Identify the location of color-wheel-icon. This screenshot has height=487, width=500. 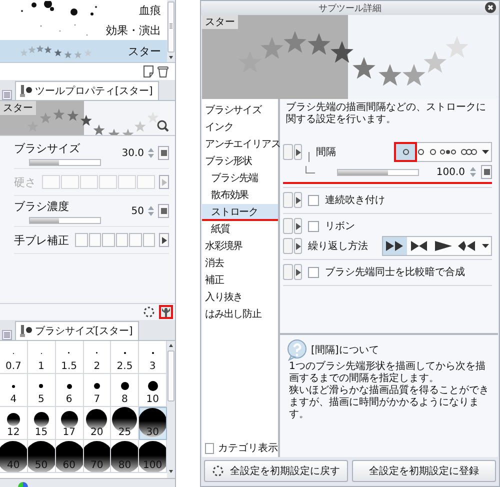
(23, 484).